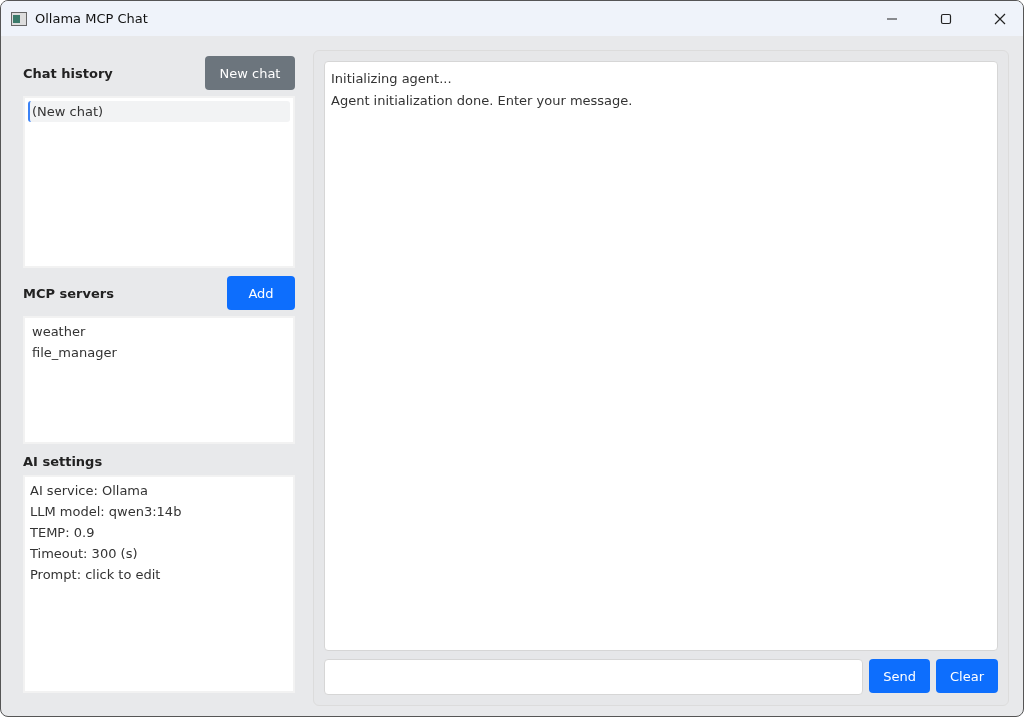 This screenshot has width=1024, height=717. What do you see at coordinates (946, 18) in the screenshot?
I see `maximize-icon` at bounding box center [946, 18].